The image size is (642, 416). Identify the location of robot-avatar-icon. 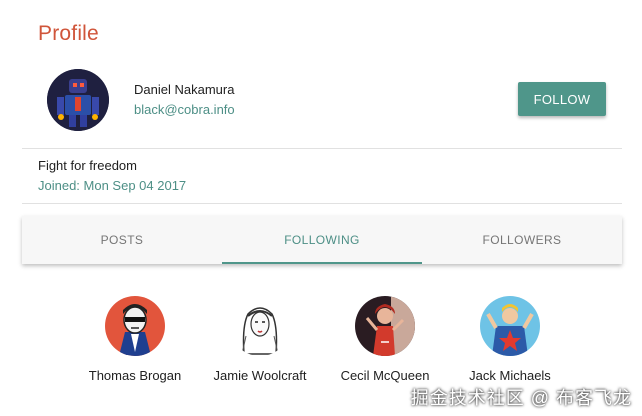
(78, 100).